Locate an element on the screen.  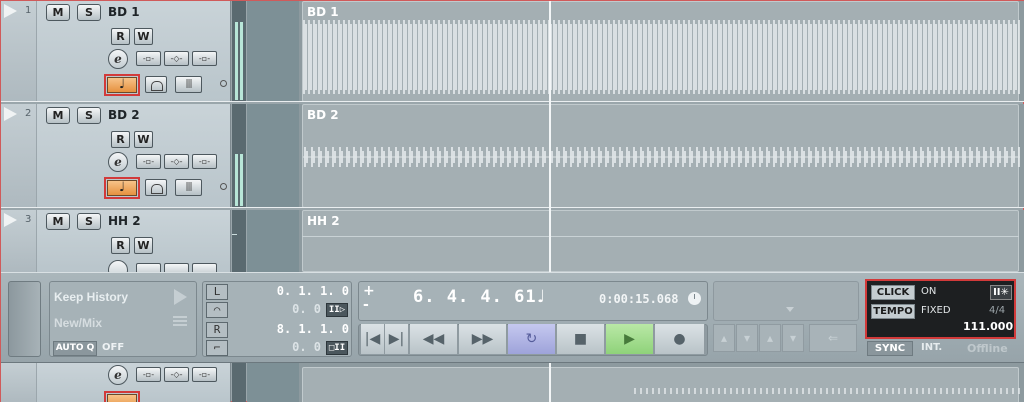
track-name: BD 2 is located at coordinates (124, 115).